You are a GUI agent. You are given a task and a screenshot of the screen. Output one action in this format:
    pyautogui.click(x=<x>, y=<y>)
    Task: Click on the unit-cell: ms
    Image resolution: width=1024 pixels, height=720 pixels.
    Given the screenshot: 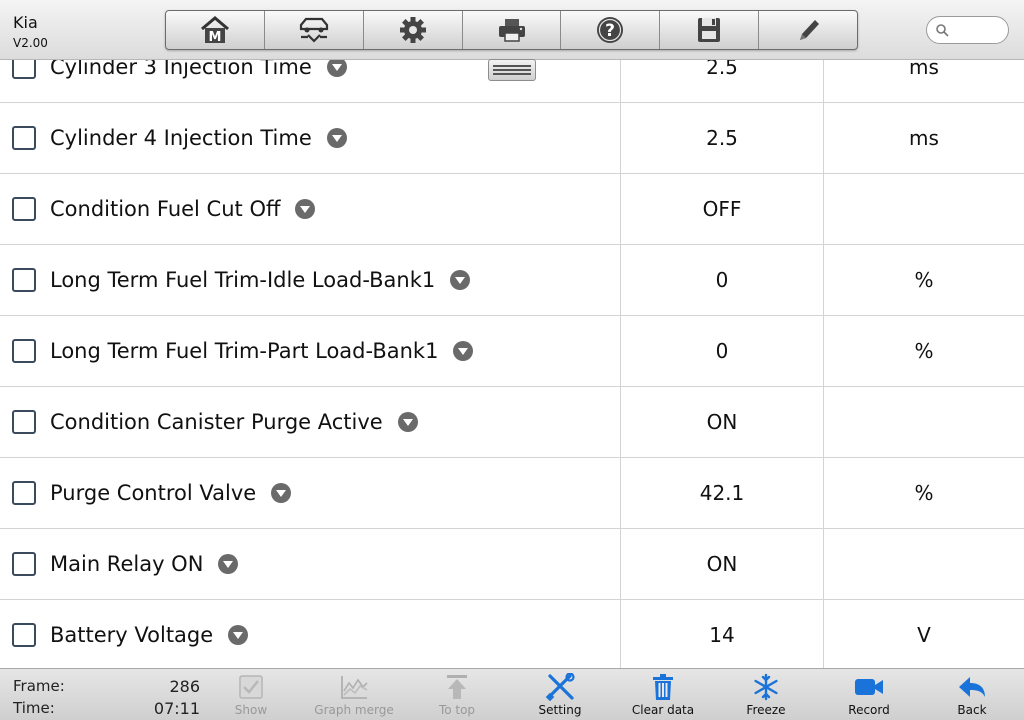 What is the action you would take?
    pyautogui.click(x=924, y=69)
    